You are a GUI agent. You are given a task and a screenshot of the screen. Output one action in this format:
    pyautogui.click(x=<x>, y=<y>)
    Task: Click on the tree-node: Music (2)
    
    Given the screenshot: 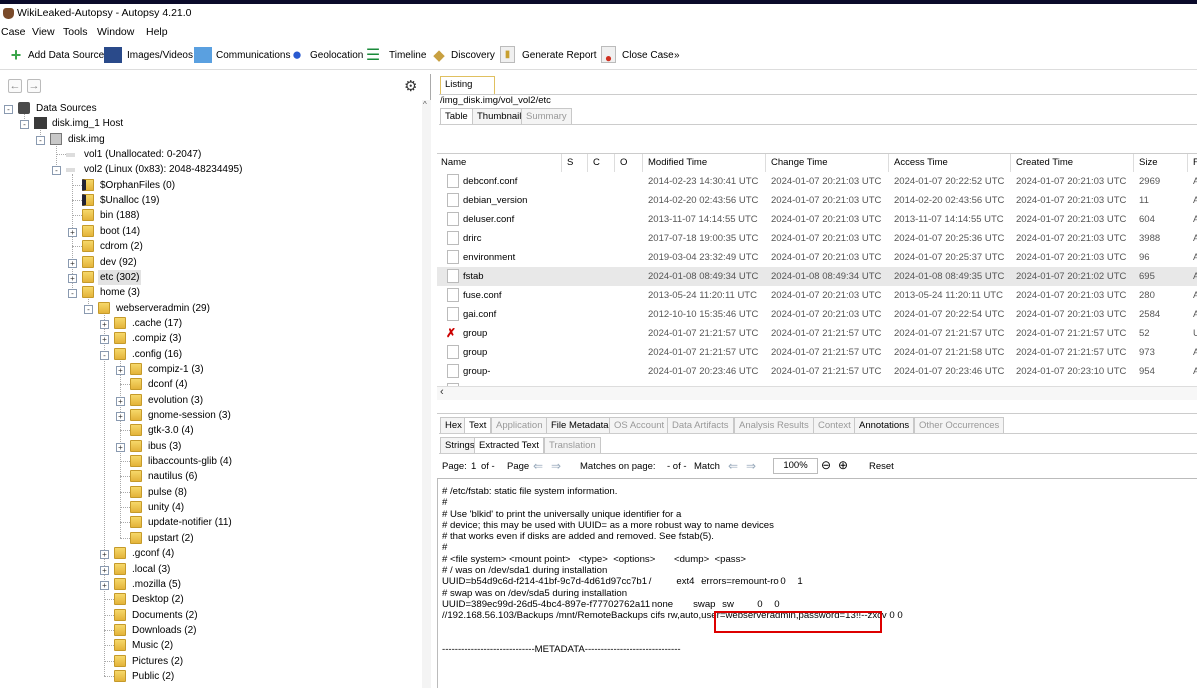 What is the action you would take?
    pyautogui.click(x=210, y=645)
    